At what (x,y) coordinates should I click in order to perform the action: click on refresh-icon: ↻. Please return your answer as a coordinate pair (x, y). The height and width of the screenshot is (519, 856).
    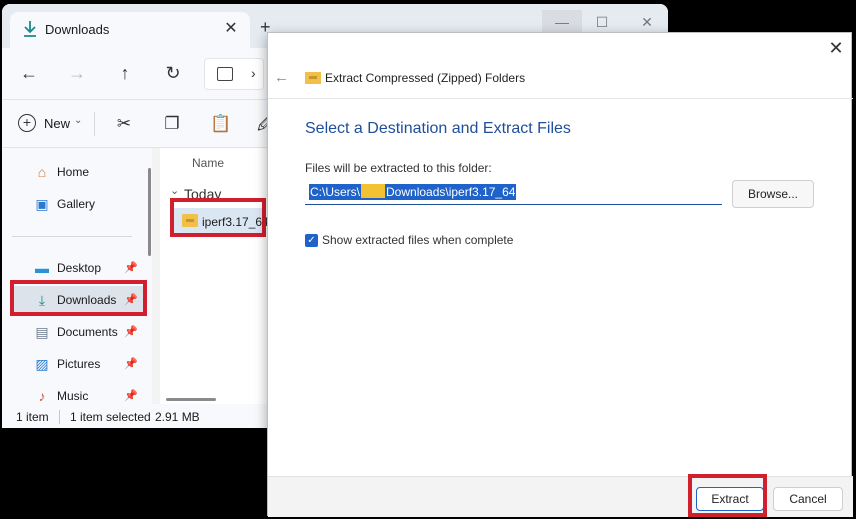
    Looking at the image, I should click on (173, 73).